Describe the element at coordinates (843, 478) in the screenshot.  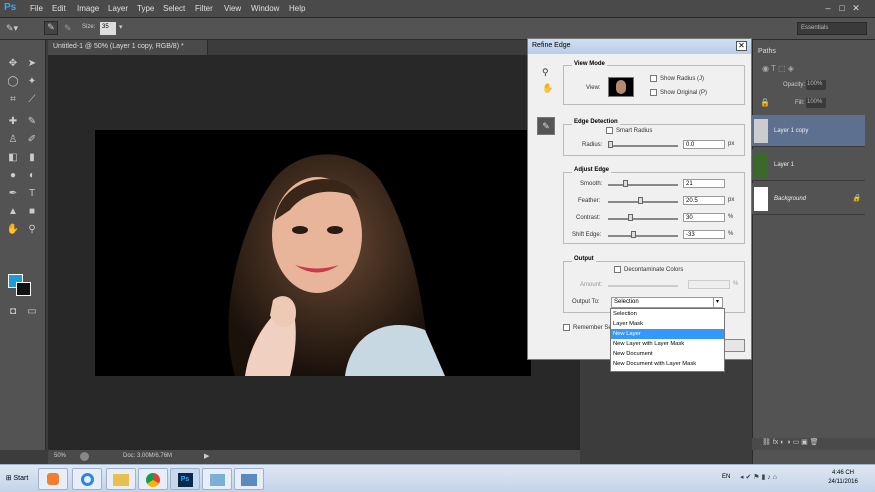
I see `clock: 4:46 CH 24/11/2016` at that location.